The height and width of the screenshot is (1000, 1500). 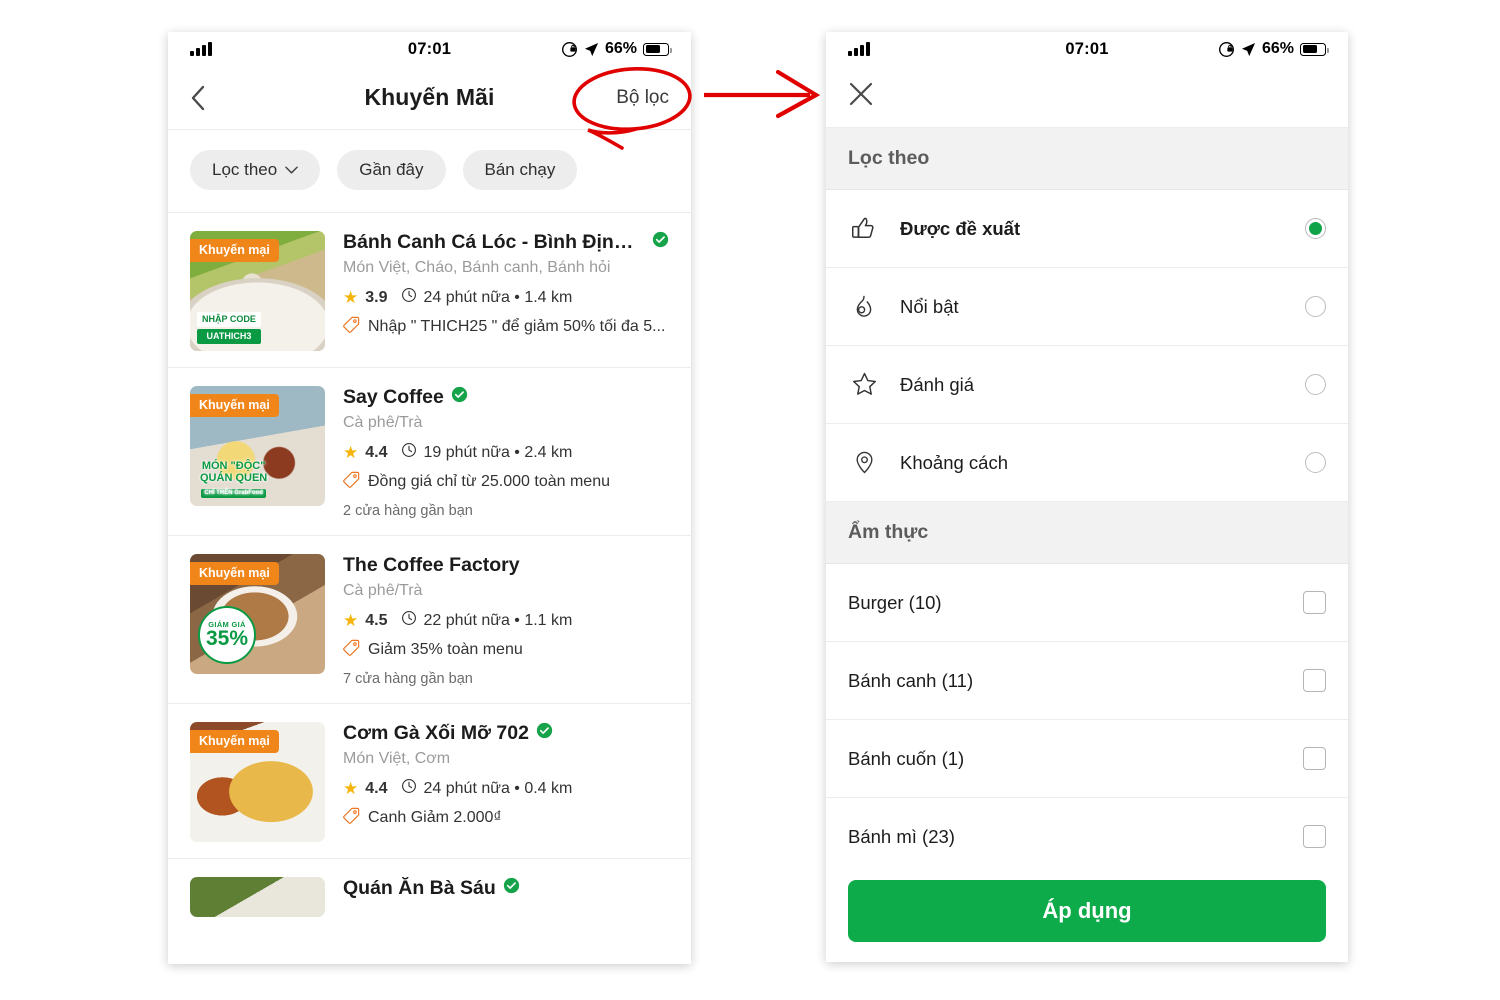 I want to click on option-label: Bánh cuốn (1), so click(x=906, y=758).